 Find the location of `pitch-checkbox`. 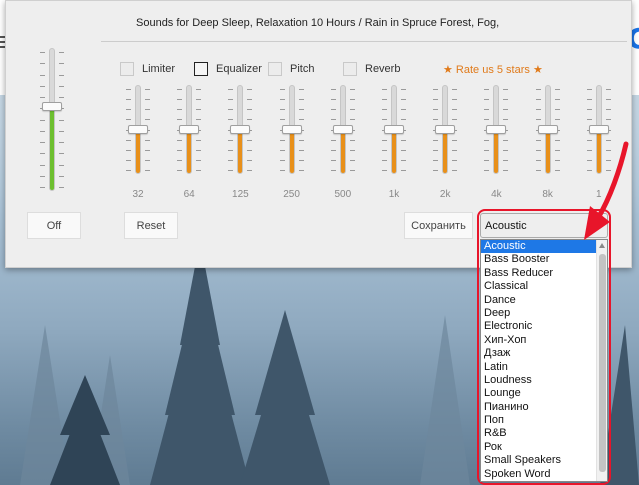

pitch-checkbox is located at coordinates (275, 69).